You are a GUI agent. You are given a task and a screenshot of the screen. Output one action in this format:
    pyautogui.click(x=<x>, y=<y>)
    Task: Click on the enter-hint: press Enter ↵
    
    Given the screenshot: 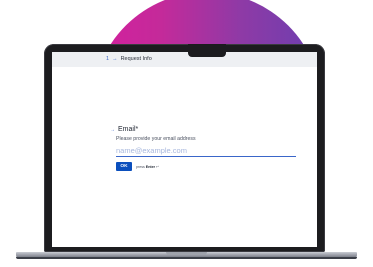 What is the action you would take?
    pyautogui.click(x=147, y=167)
    